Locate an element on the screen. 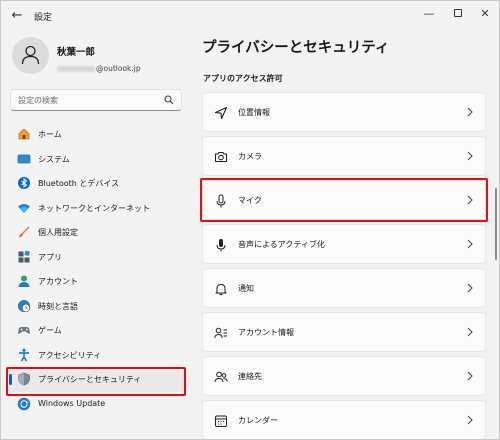 This screenshot has height=440, width=500. account-icon is located at coordinates (24, 281).